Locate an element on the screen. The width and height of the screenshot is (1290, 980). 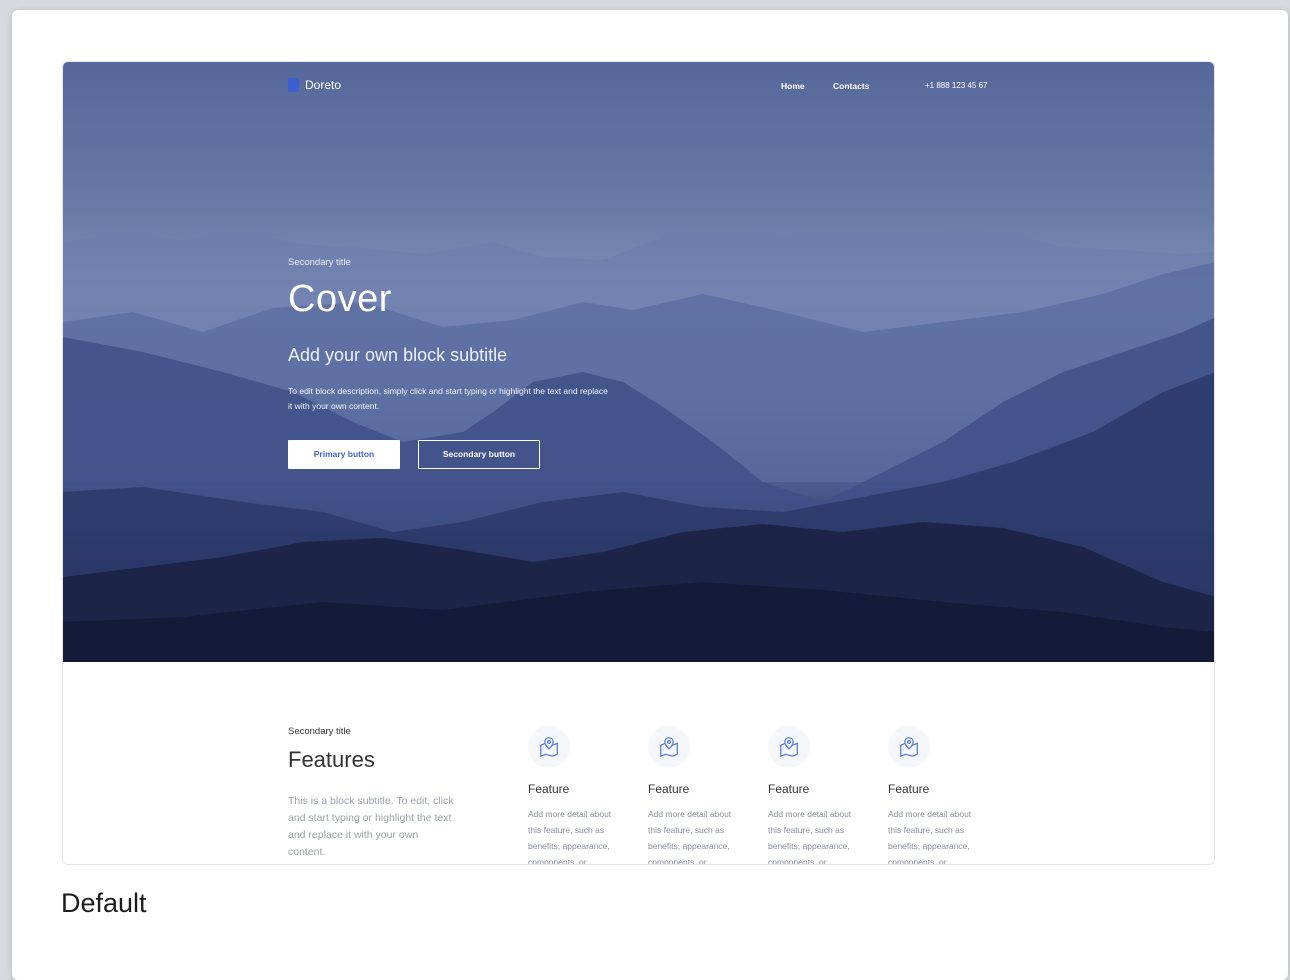
hero-title: Cover is located at coordinates (340, 299).